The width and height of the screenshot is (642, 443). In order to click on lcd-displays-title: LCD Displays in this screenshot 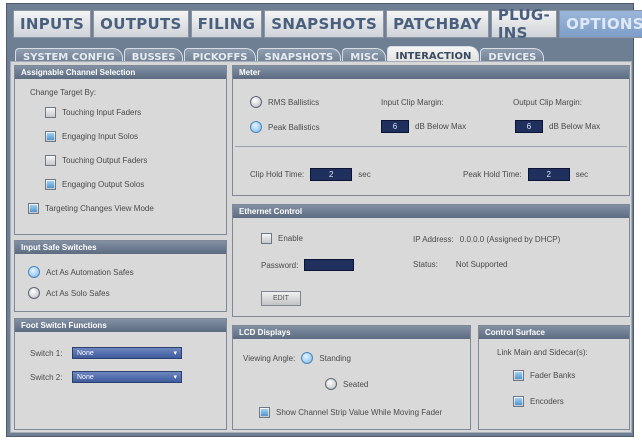, I will do `click(351, 332)`.